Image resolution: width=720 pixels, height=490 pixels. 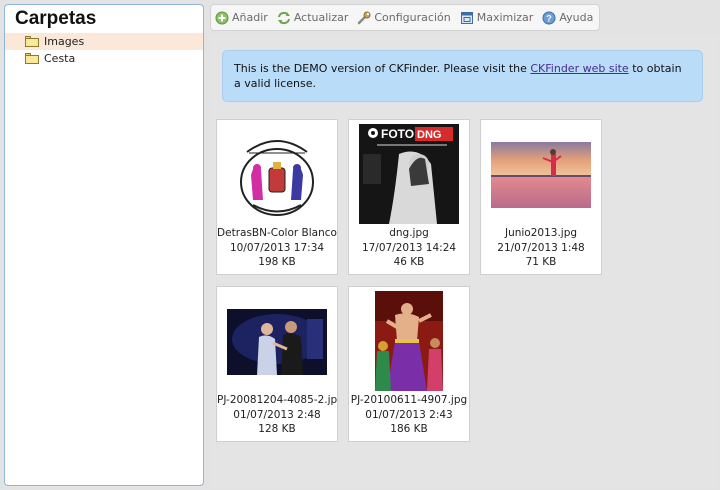 I want to click on folder-item-cesta: Cesta, so click(x=104, y=58).